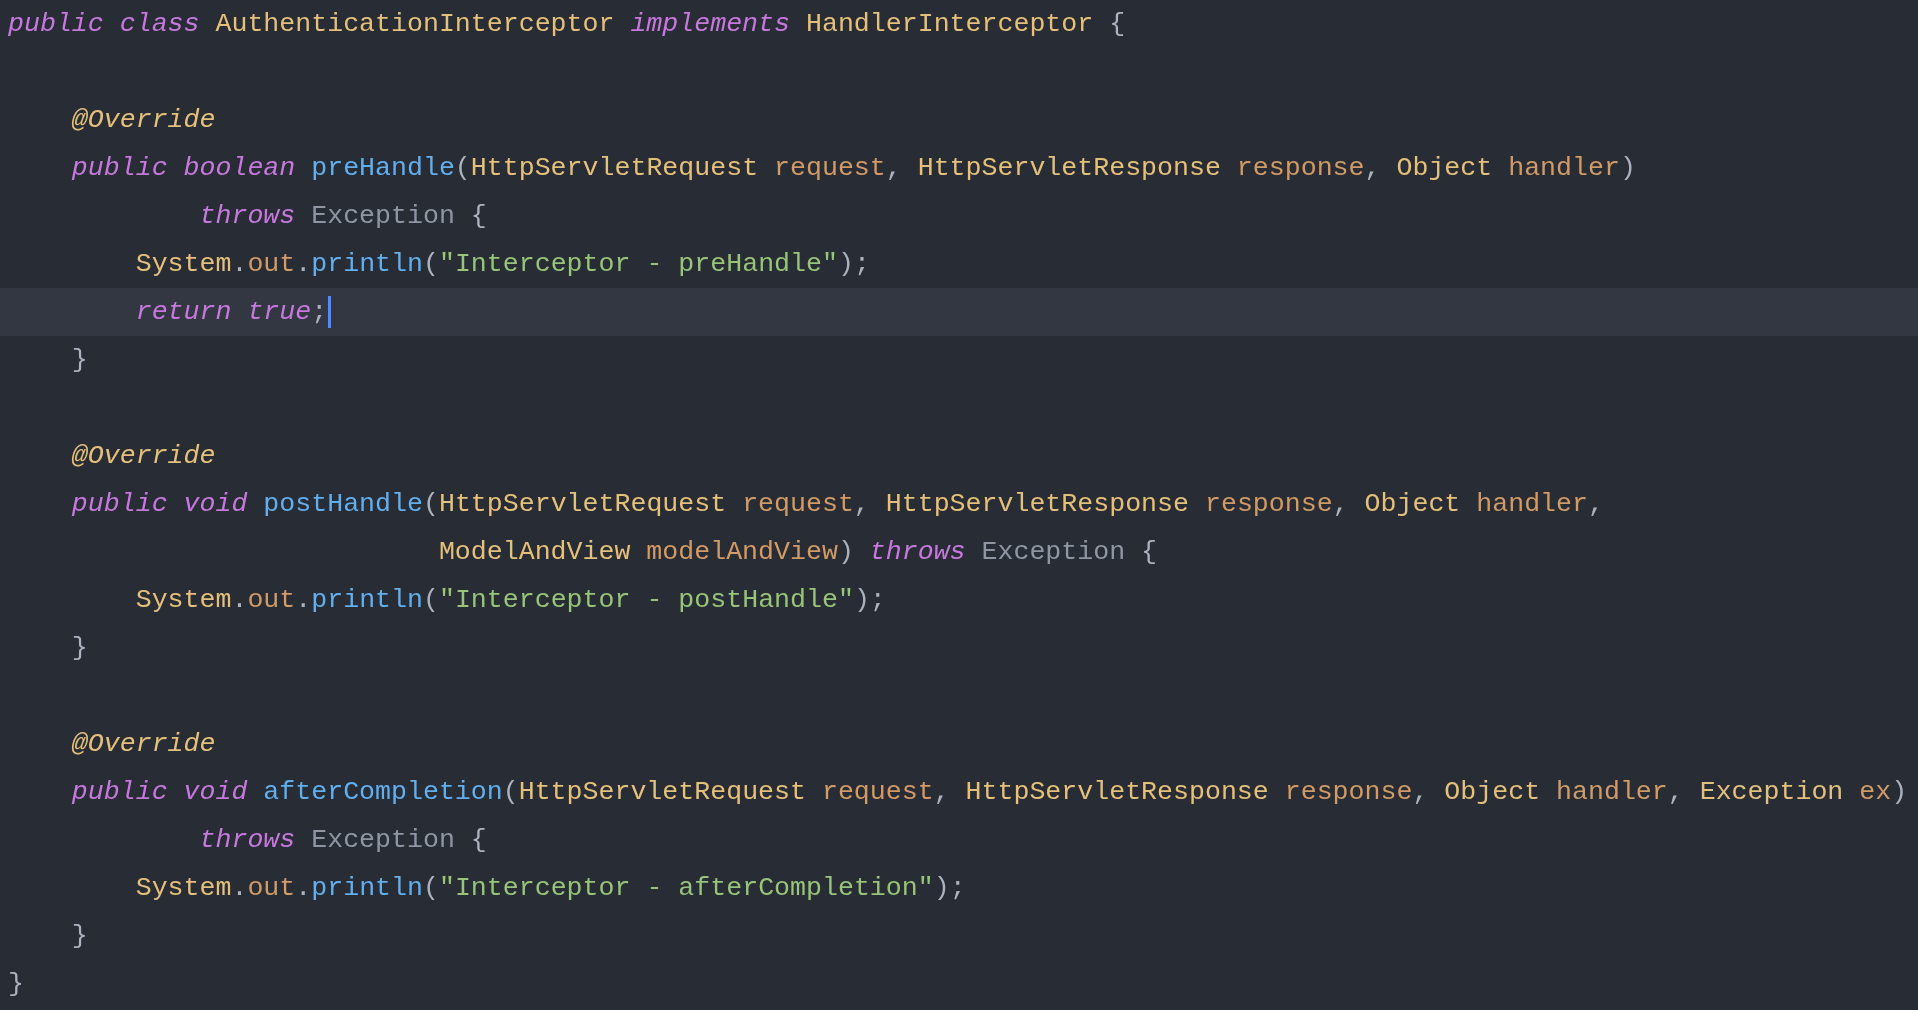 The width and height of the screenshot is (1918, 1010). What do you see at coordinates (510, 600) in the screenshot?
I see `code-line: System.out.println("Interceptor - postHandle");` at bounding box center [510, 600].